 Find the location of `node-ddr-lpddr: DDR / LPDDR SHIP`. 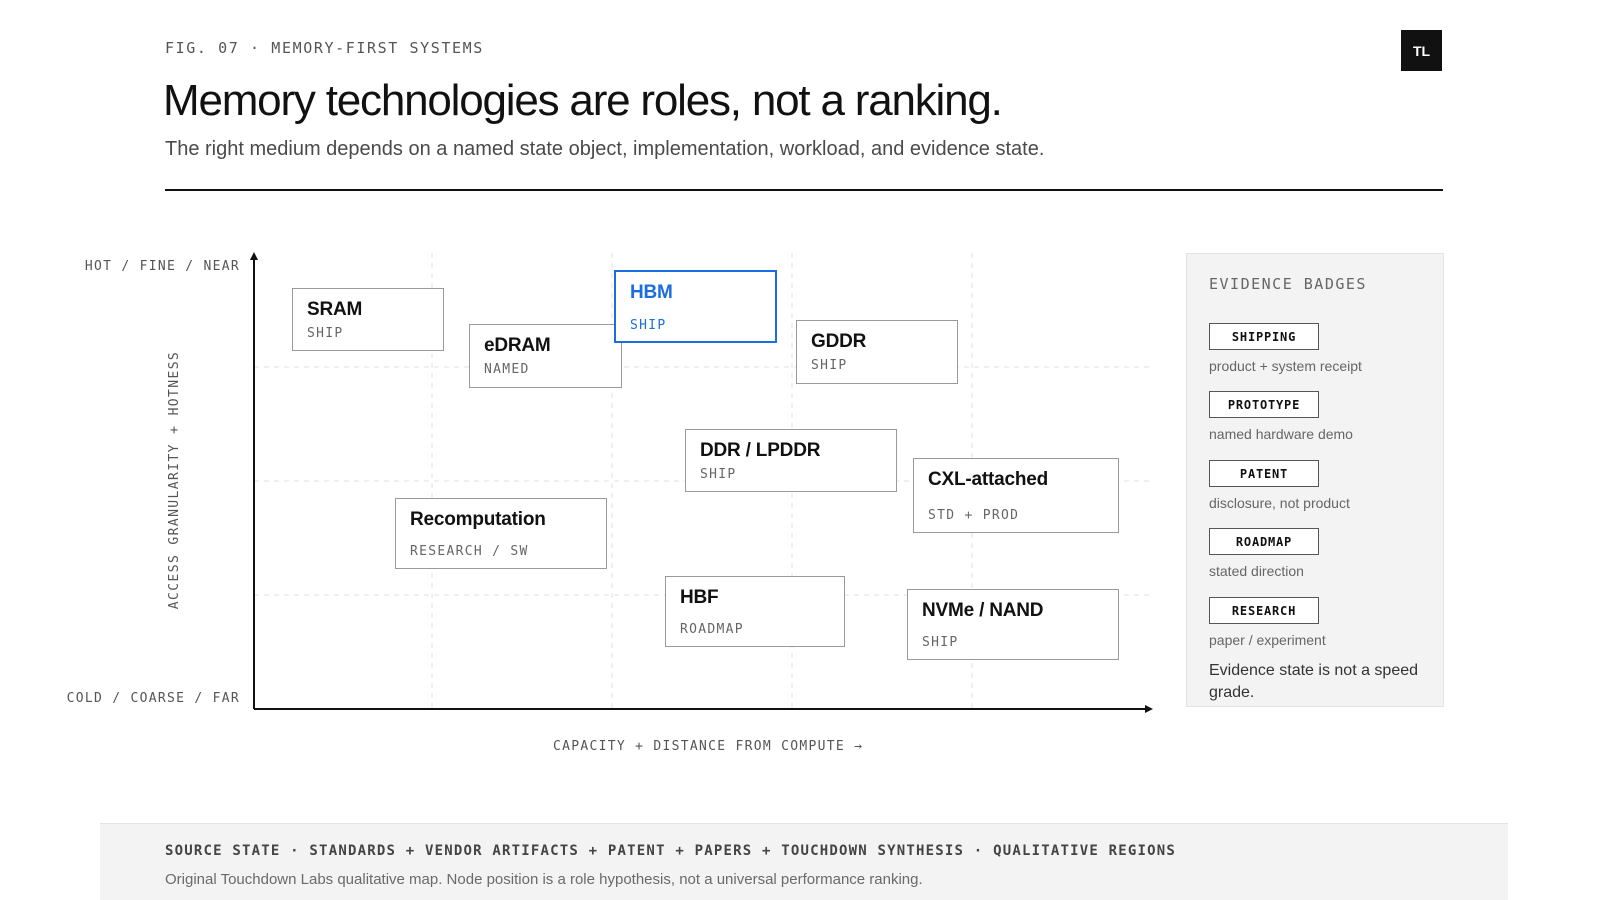

node-ddr-lpddr: DDR / LPDDR SHIP is located at coordinates (791, 460).